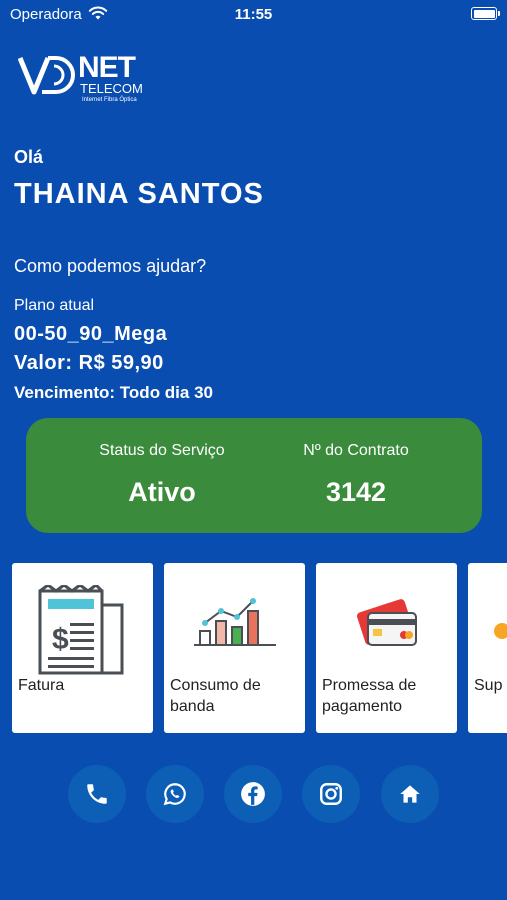  What do you see at coordinates (235, 622) in the screenshot?
I see `bandwidth-chart-icon` at bounding box center [235, 622].